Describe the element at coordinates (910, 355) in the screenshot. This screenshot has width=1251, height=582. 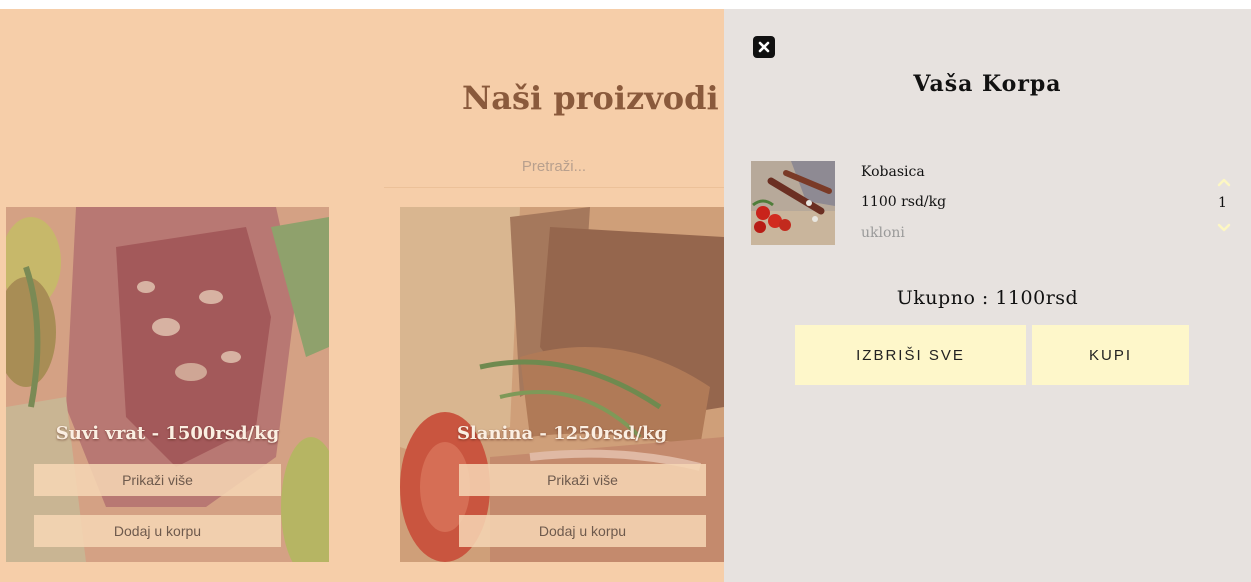
I see `clear-cart-button: IZBRIŠI SVE` at that location.